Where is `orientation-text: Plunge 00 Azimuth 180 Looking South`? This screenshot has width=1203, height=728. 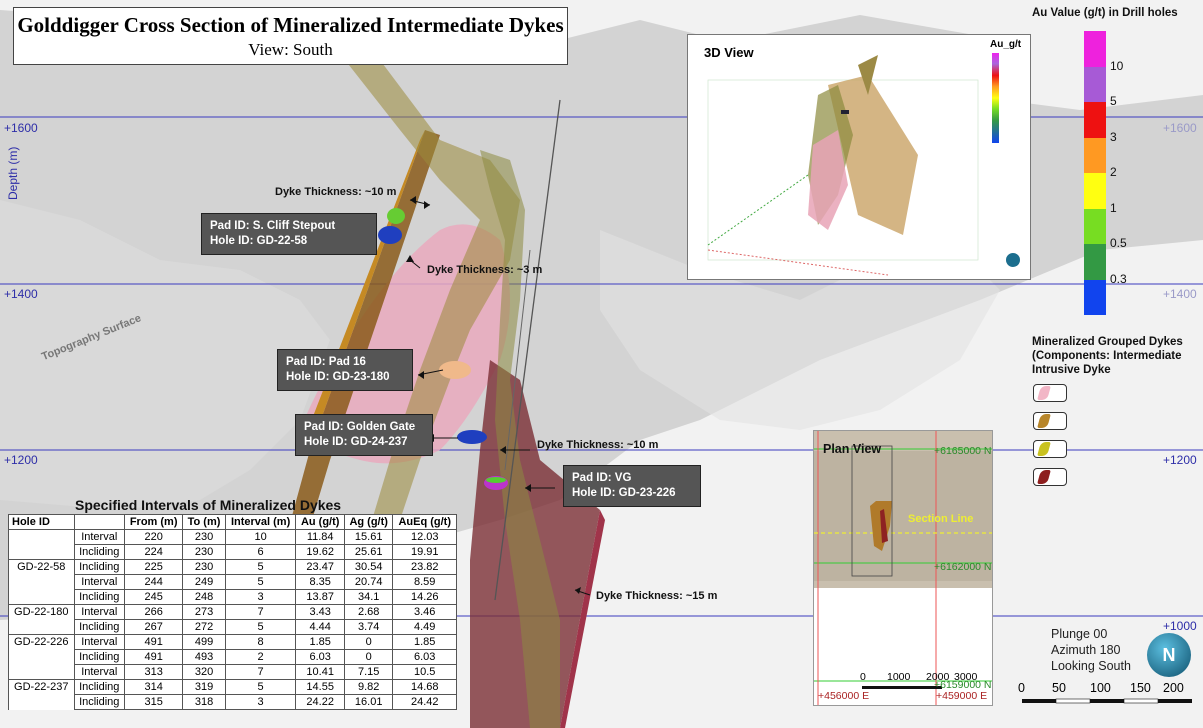 orientation-text: Plunge 00 Azimuth 180 Looking South is located at coordinates (1091, 650).